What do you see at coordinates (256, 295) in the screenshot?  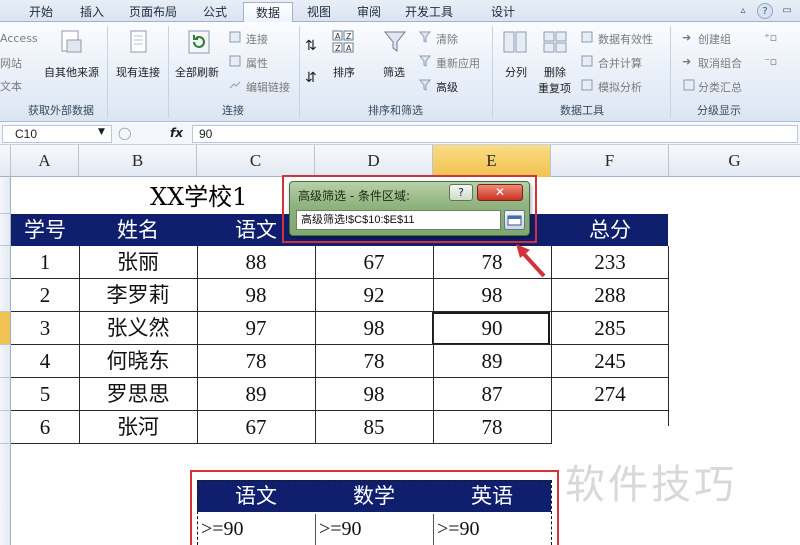 I see `cell-chinese: 98` at bounding box center [256, 295].